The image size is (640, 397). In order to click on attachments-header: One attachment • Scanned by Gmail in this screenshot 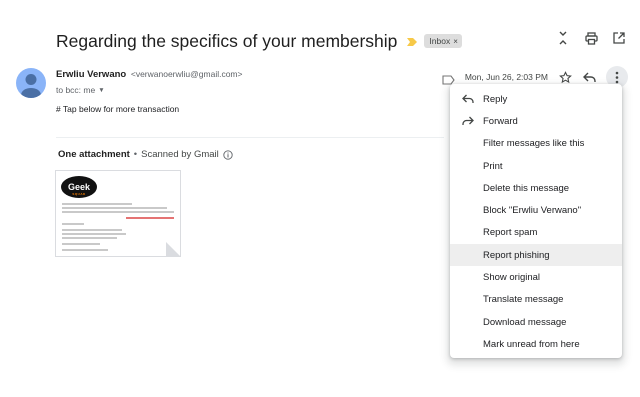, I will do `click(145, 154)`.